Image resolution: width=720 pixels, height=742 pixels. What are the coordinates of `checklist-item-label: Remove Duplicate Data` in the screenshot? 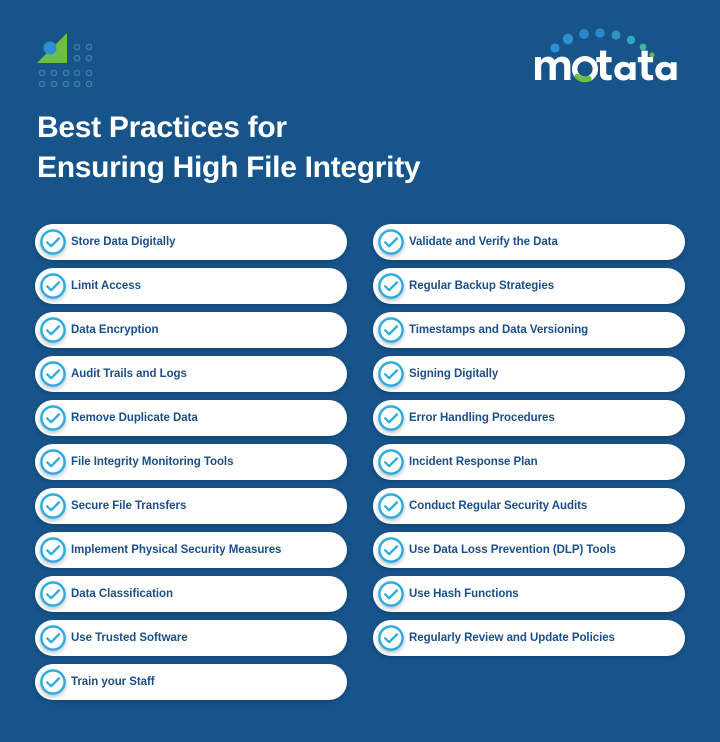 It's located at (134, 418).